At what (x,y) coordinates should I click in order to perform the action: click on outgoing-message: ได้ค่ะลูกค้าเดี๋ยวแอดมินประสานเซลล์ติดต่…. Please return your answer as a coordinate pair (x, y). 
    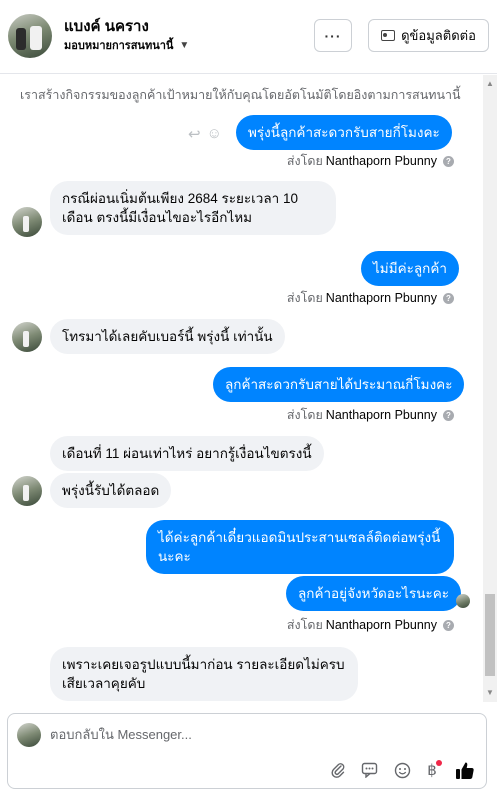
    Looking at the image, I should click on (300, 547).